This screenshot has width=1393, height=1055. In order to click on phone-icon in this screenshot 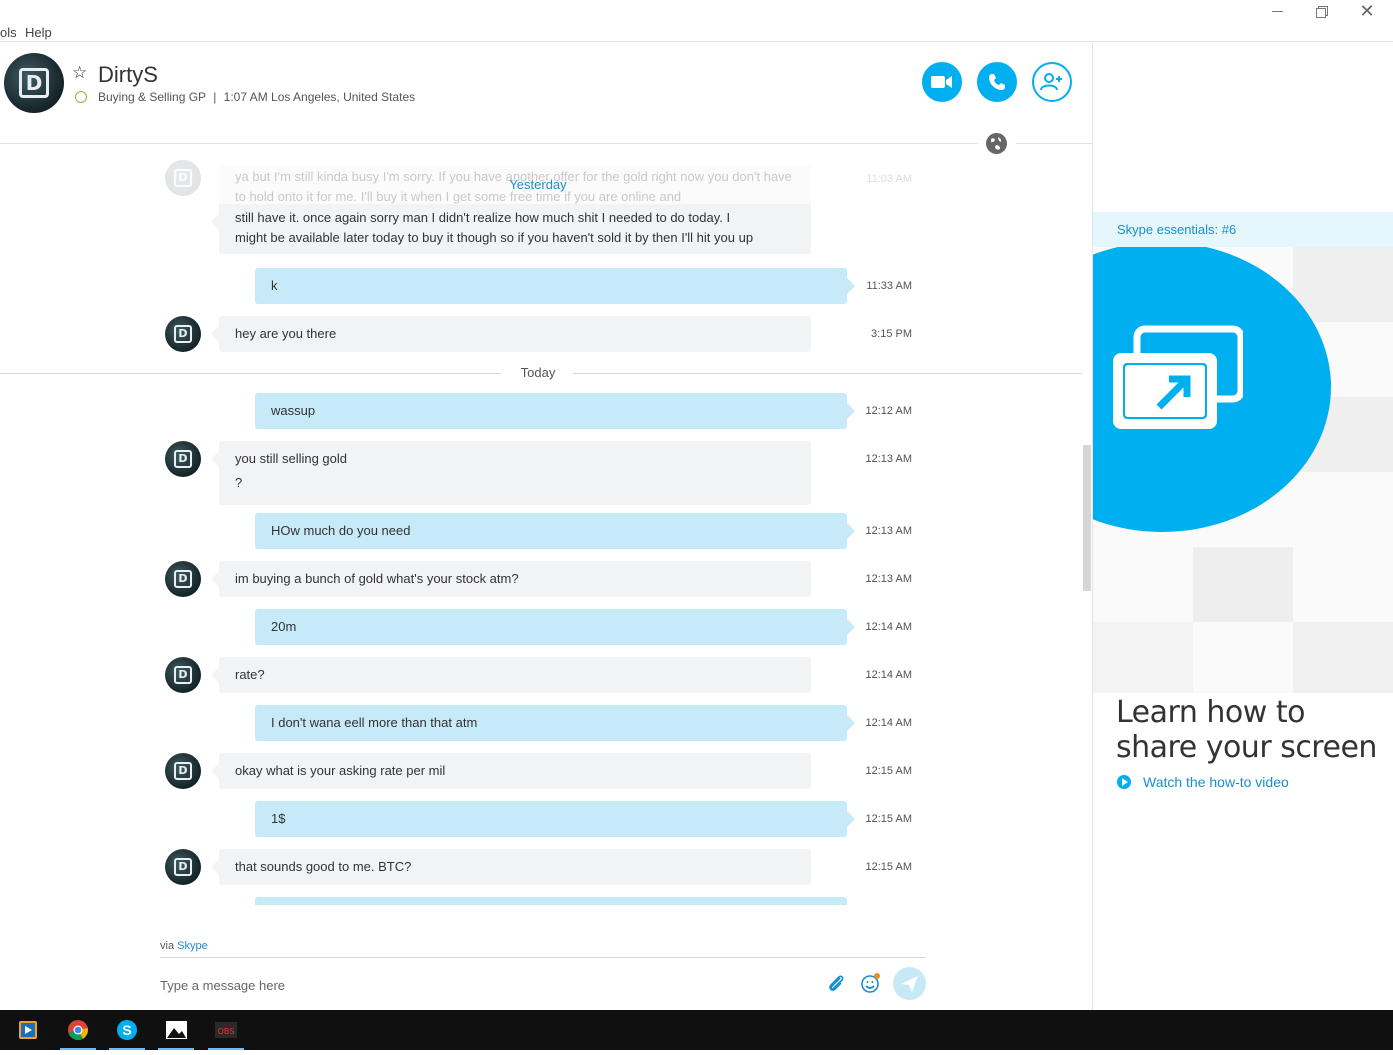, I will do `click(997, 82)`.